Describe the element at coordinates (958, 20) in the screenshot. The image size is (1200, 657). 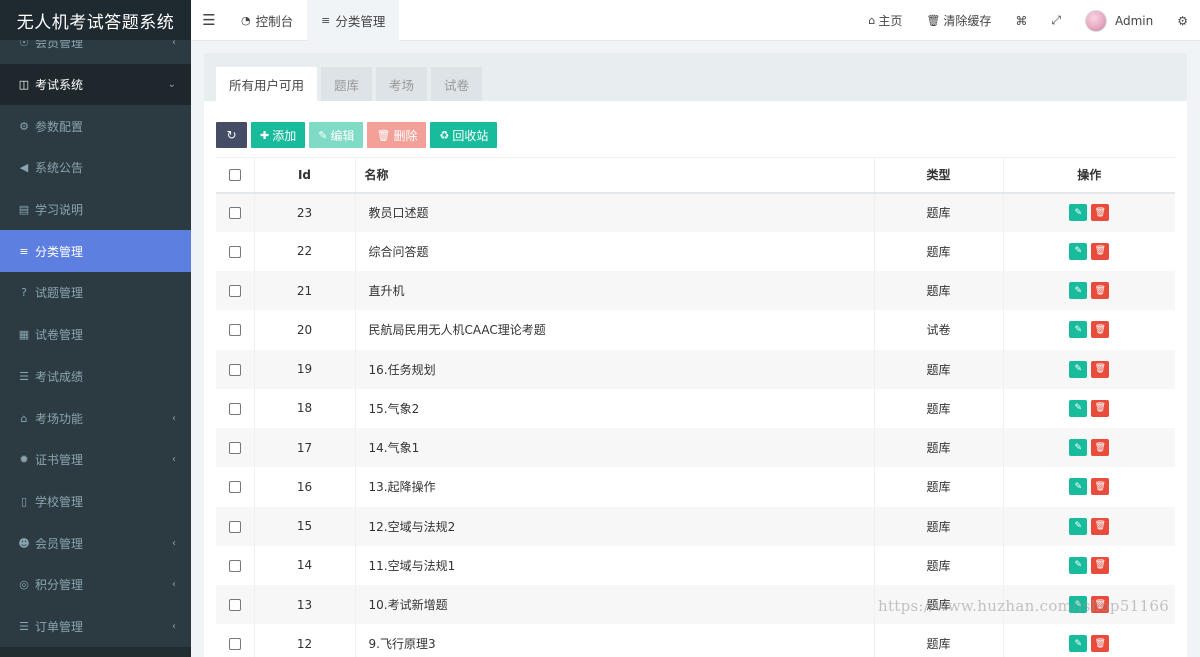
I see `clear-cache-button: 🗑 清除缓存` at that location.